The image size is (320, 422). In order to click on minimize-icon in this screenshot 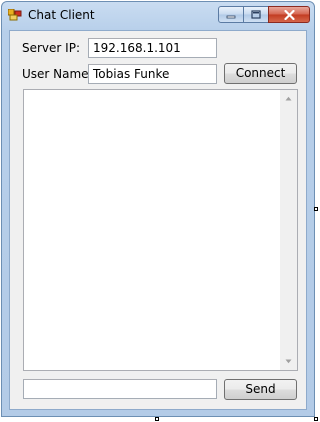, I will do `click(231, 16)`.